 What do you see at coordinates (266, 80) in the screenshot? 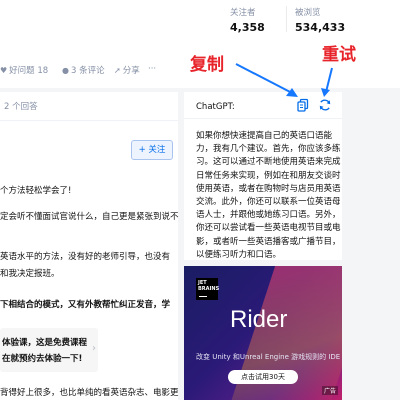
I see `copy-arrow-icon` at bounding box center [266, 80].